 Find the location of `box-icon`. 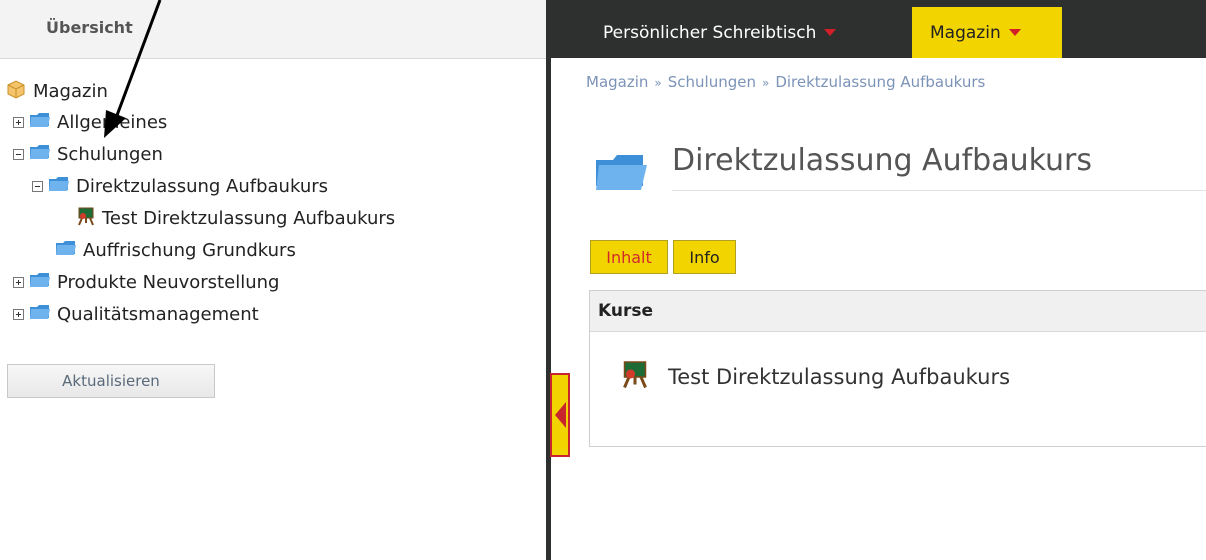

box-icon is located at coordinates (16, 91).